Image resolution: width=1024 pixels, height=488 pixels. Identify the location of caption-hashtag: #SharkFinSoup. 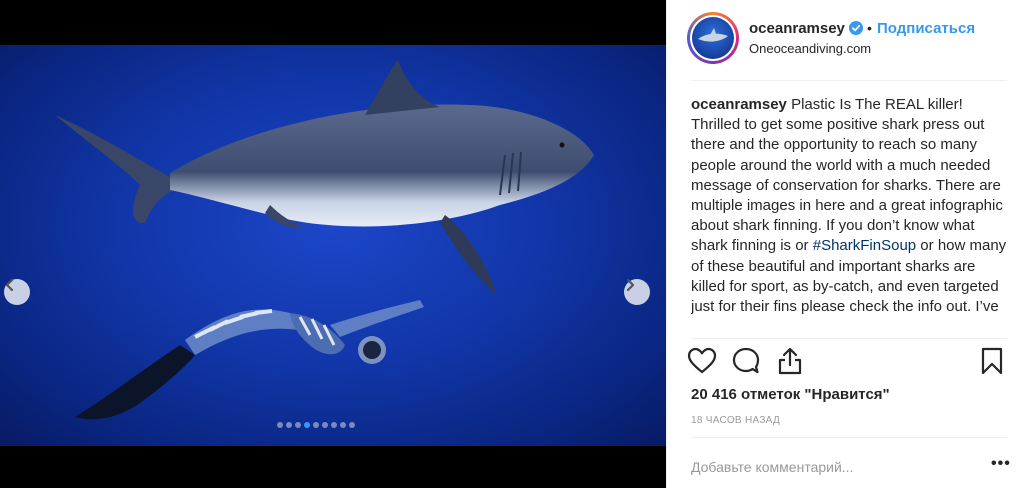
(864, 245).